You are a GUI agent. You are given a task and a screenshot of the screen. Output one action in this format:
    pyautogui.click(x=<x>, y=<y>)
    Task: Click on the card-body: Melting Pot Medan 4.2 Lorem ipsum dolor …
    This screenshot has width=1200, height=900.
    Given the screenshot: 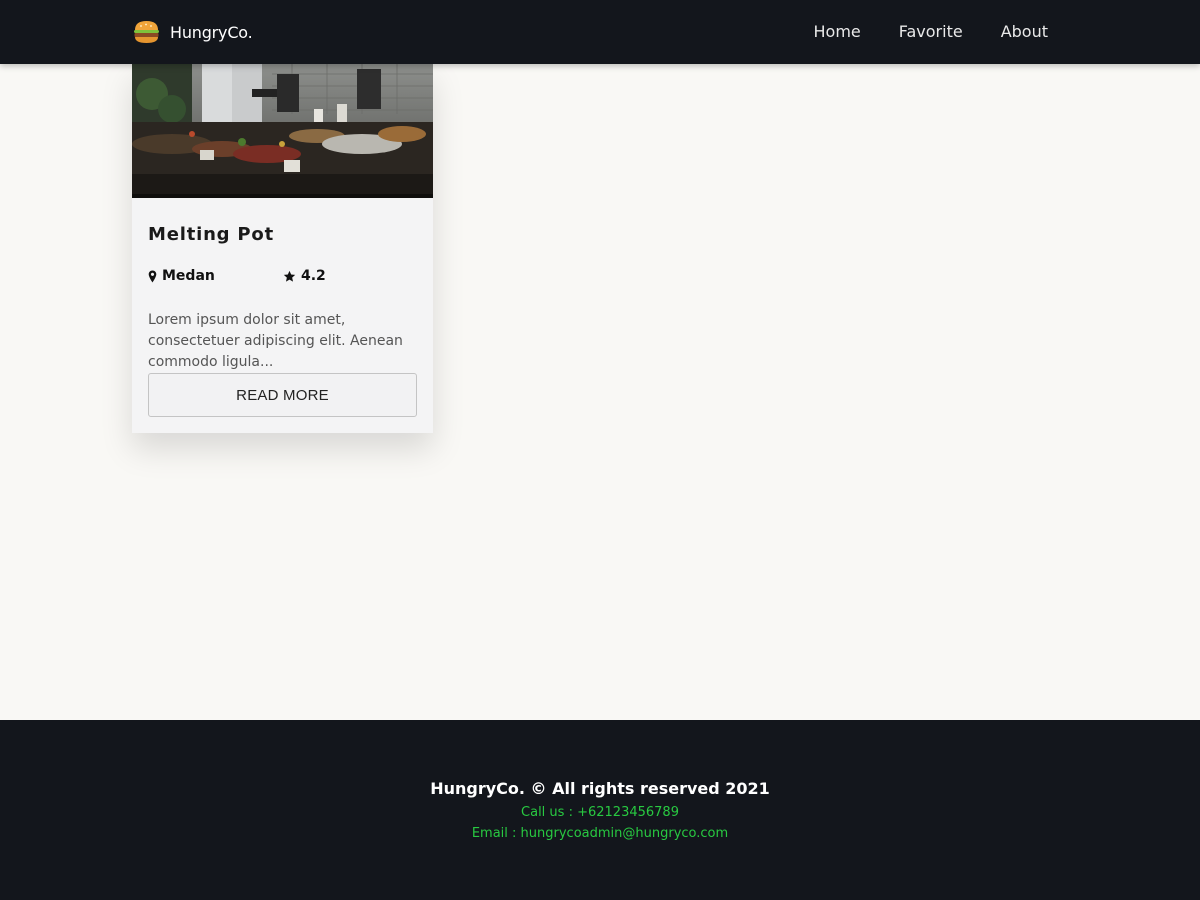 What is the action you would take?
    pyautogui.click(x=282, y=297)
    